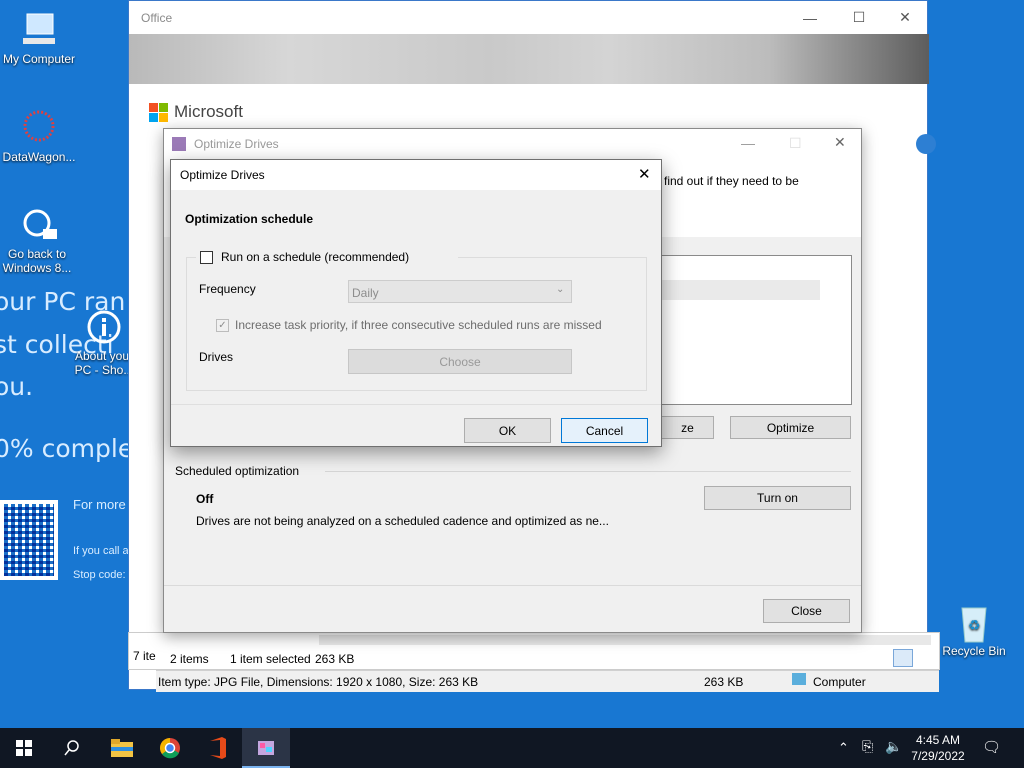 This screenshot has height=768, width=1024. What do you see at coordinates (460, 291) in the screenshot?
I see `frequency-select: Daily ⌄` at bounding box center [460, 291].